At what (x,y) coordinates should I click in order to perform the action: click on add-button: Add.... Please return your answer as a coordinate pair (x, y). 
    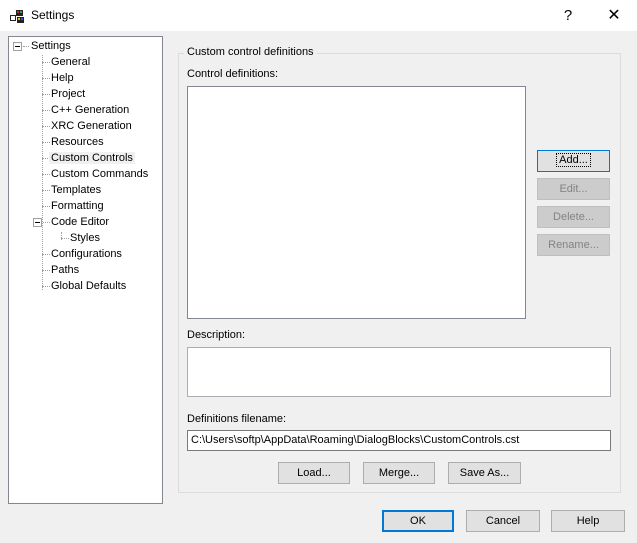
    Looking at the image, I should click on (573, 161).